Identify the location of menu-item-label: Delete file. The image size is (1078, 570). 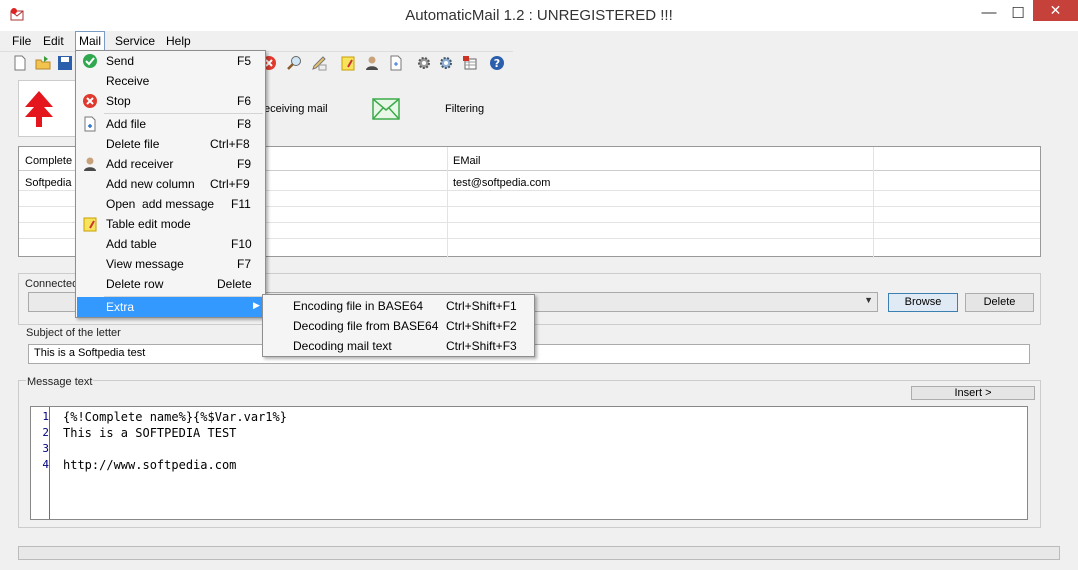
(133, 144).